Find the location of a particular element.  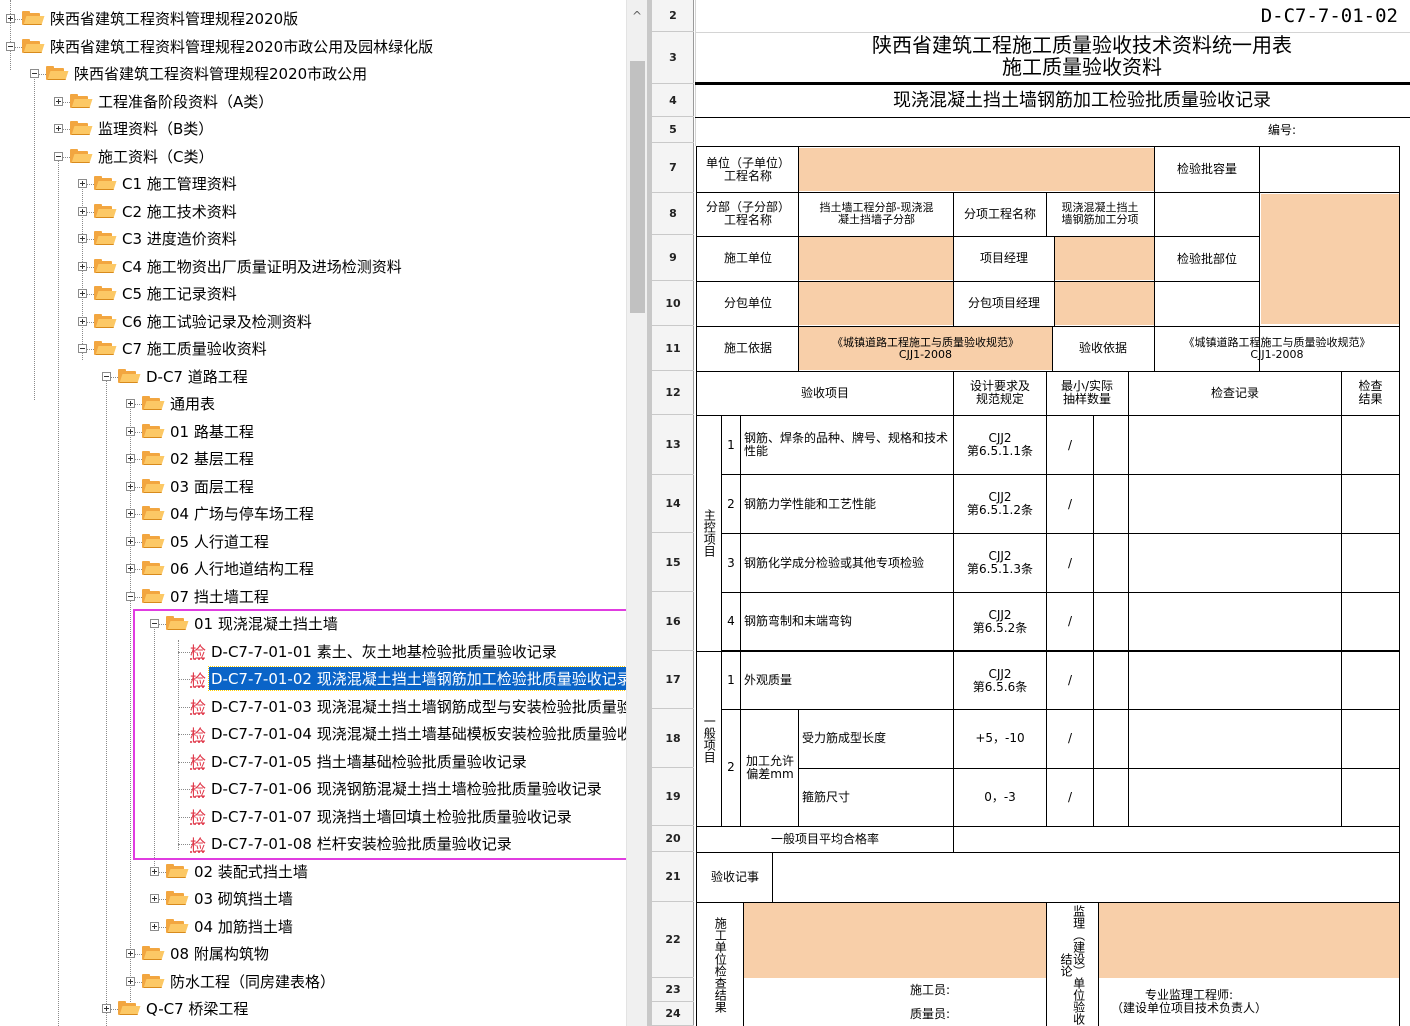

tree-item-folder: 陕西省建筑工程资料管理规程2020市政公用 is located at coordinates (199, 73).